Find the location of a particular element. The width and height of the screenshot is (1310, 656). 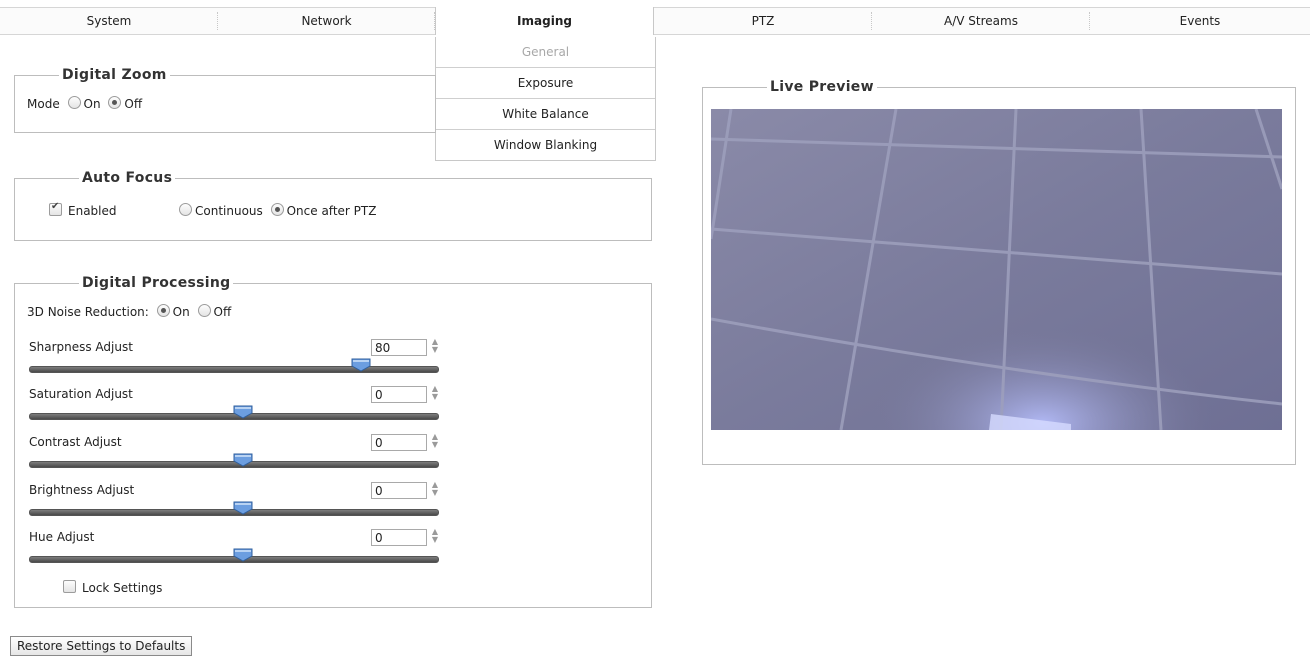

tab-label: Events is located at coordinates (1200, 21).